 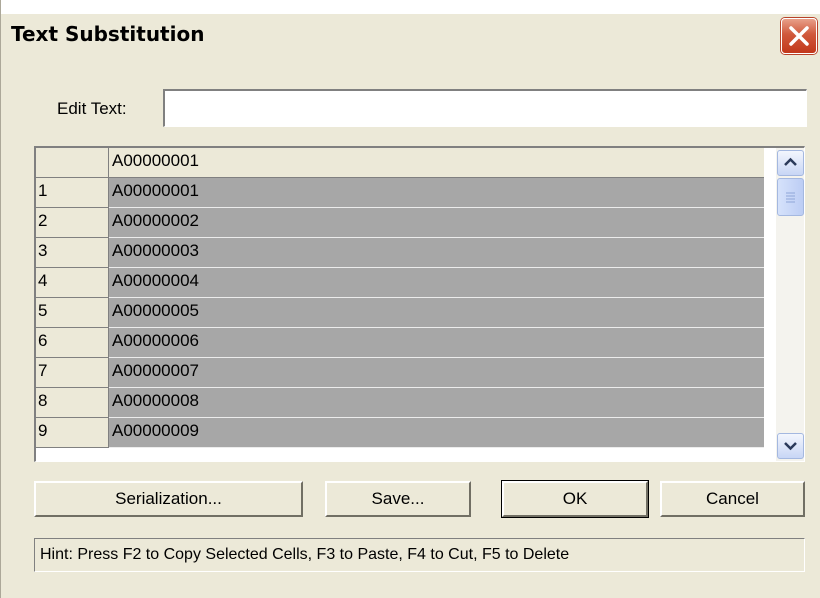 What do you see at coordinates (72, 403) in the screenshot?
I see `row-number-cell: 8` at bounding box center [72, 403].